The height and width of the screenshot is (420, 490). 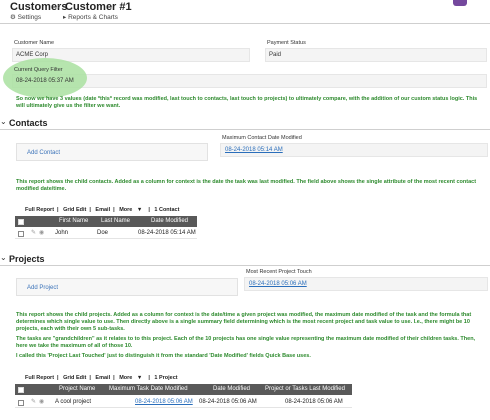 I want to click on contacts-select-all-checkbox, so click(x=21, y=221).